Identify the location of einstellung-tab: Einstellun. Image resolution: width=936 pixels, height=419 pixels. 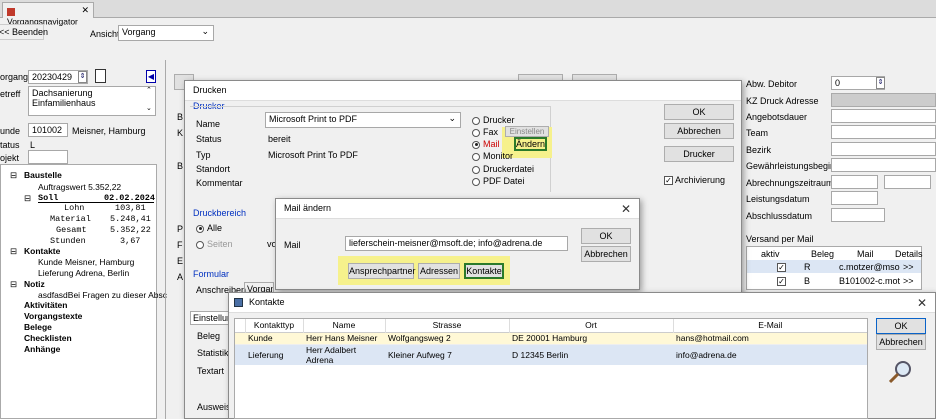
(210, 318).